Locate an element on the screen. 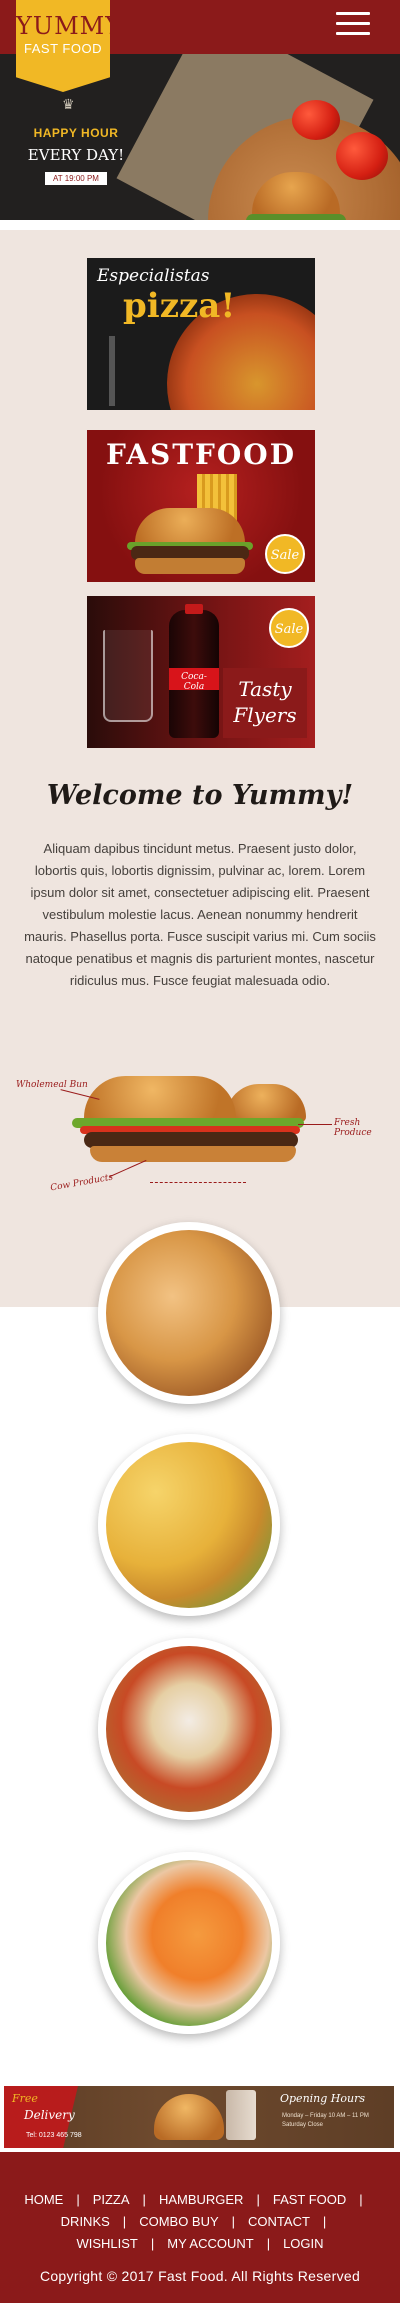 This screenshot has width=400, height=2303. logo: YUMMY FAST FOOD is located at coordinates (63, 46).